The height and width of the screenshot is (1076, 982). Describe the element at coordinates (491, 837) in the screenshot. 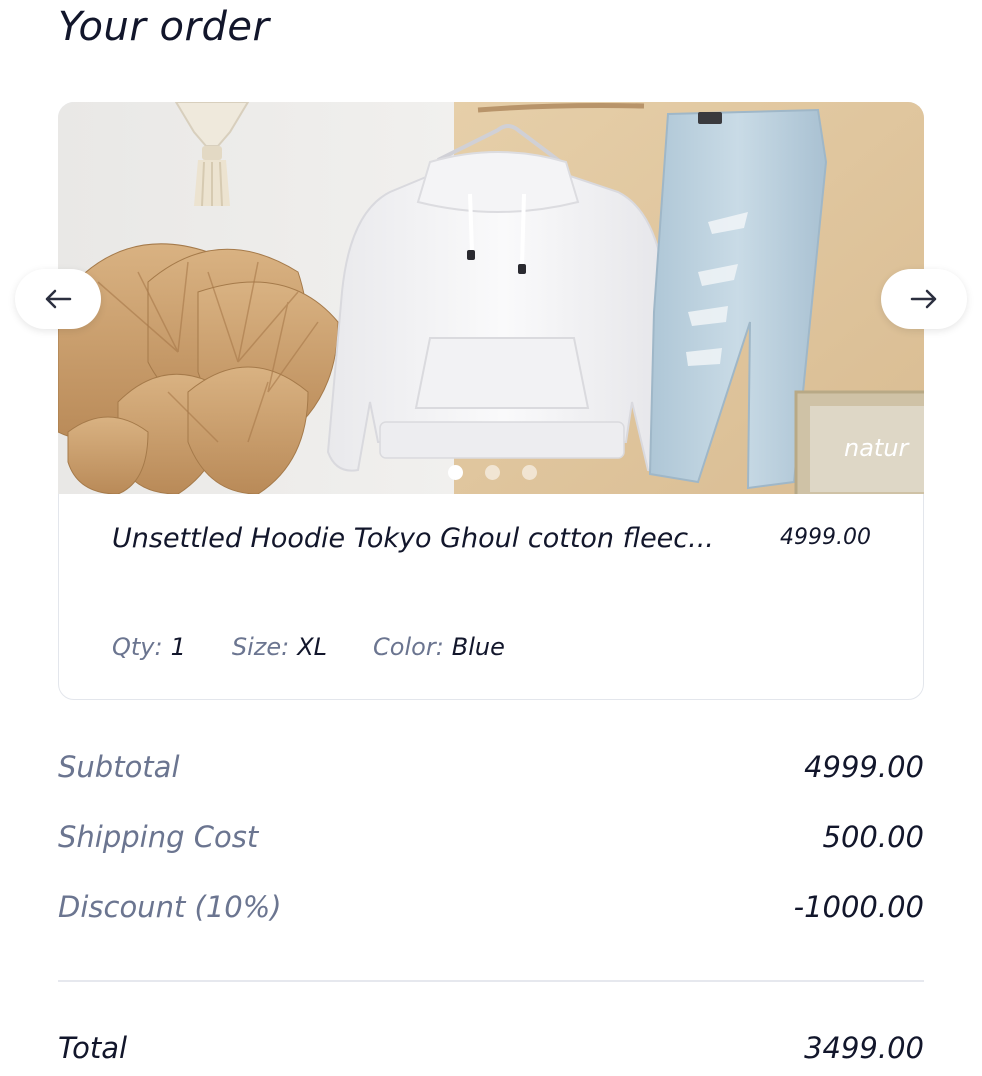

I see `shipping-row: Shipping Cost 500.00` at that location.